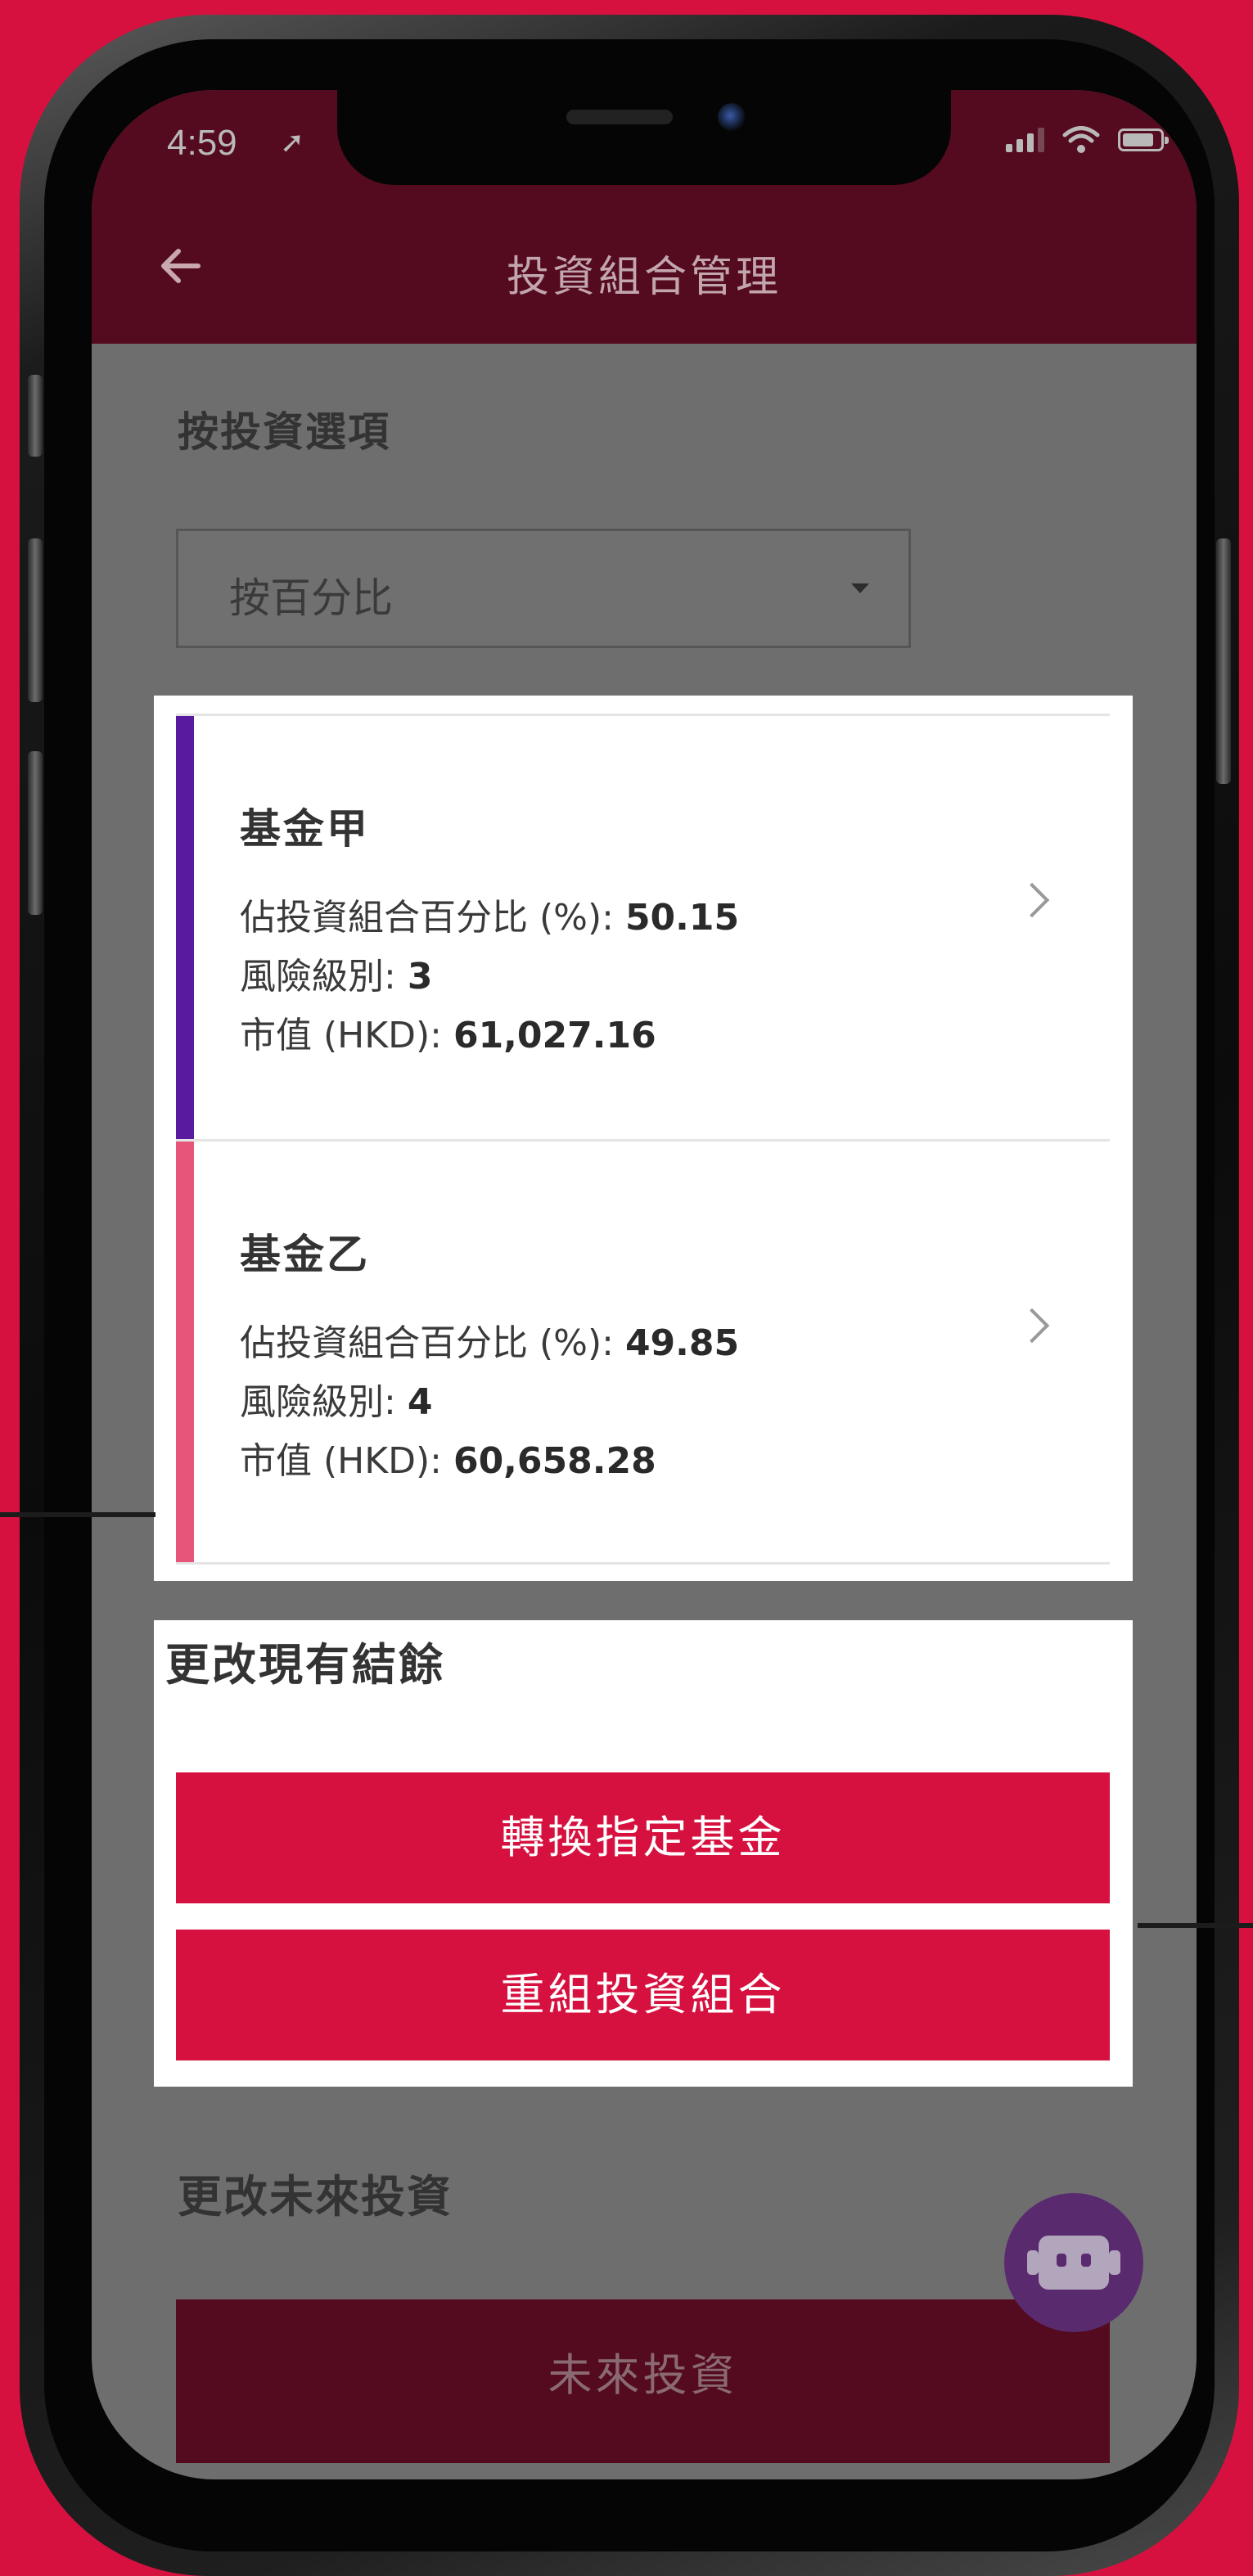 The image size is (1253, 2576). I want to click on switch-fund-button: 轉換指定基金, so click(643, 1837).